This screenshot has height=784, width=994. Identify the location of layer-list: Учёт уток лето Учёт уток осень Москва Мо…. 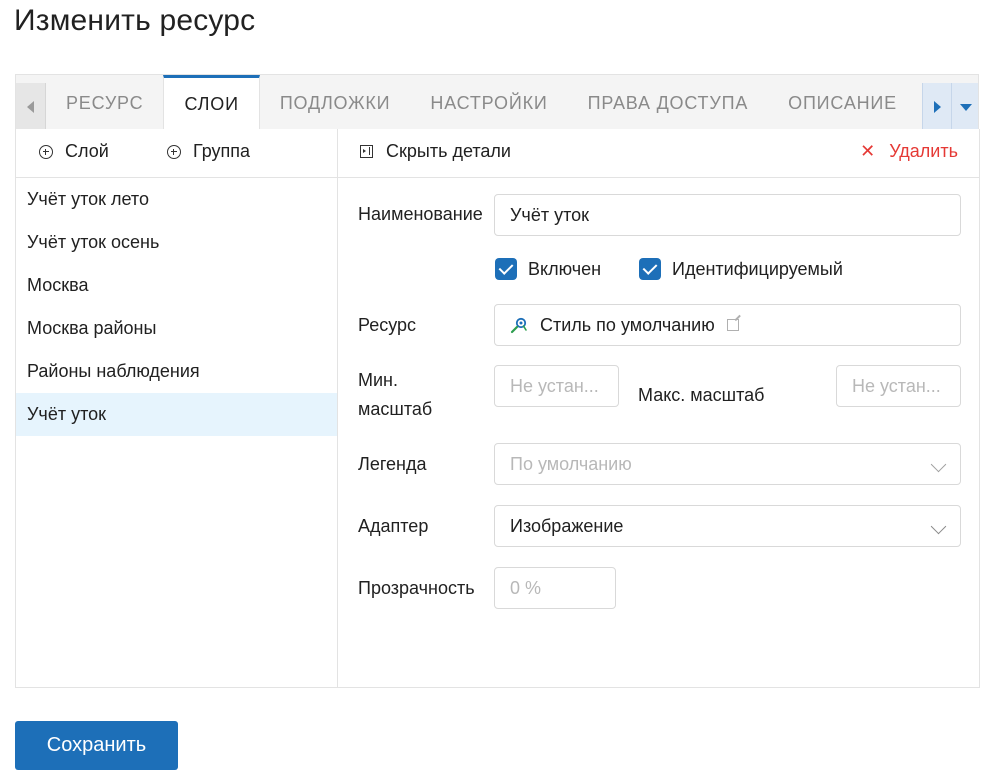
(176, 307).